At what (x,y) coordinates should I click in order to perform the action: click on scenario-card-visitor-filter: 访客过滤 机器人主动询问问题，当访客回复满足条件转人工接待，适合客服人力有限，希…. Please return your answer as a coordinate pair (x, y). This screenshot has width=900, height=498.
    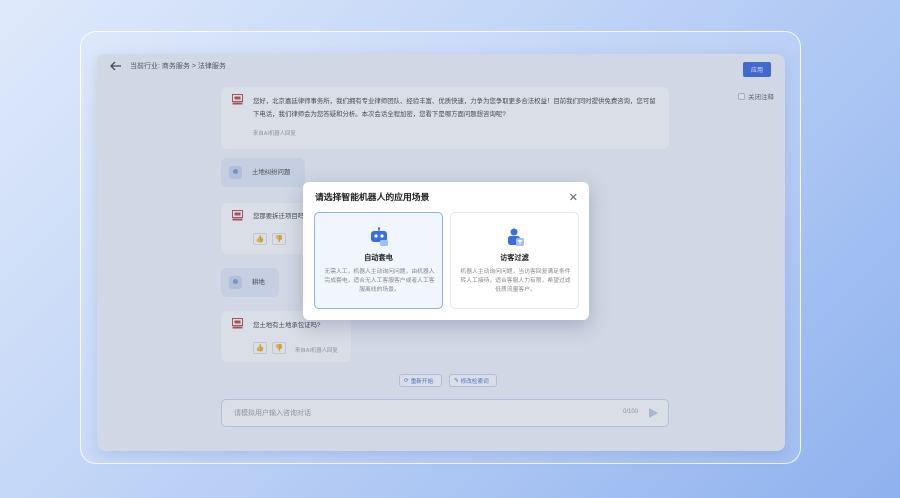
    Looking at the image, I should click on (514, 260).